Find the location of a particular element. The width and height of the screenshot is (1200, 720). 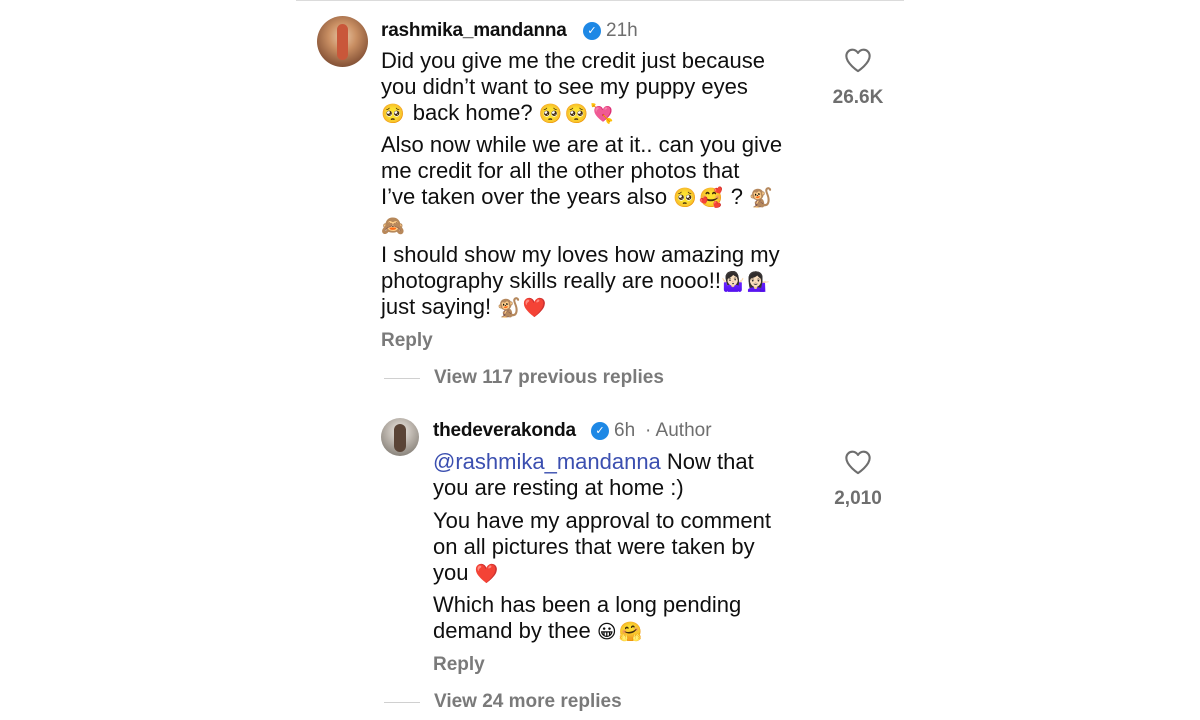

comment-text-line: me credit for all the other photos that is located at coordinates (560, 170).